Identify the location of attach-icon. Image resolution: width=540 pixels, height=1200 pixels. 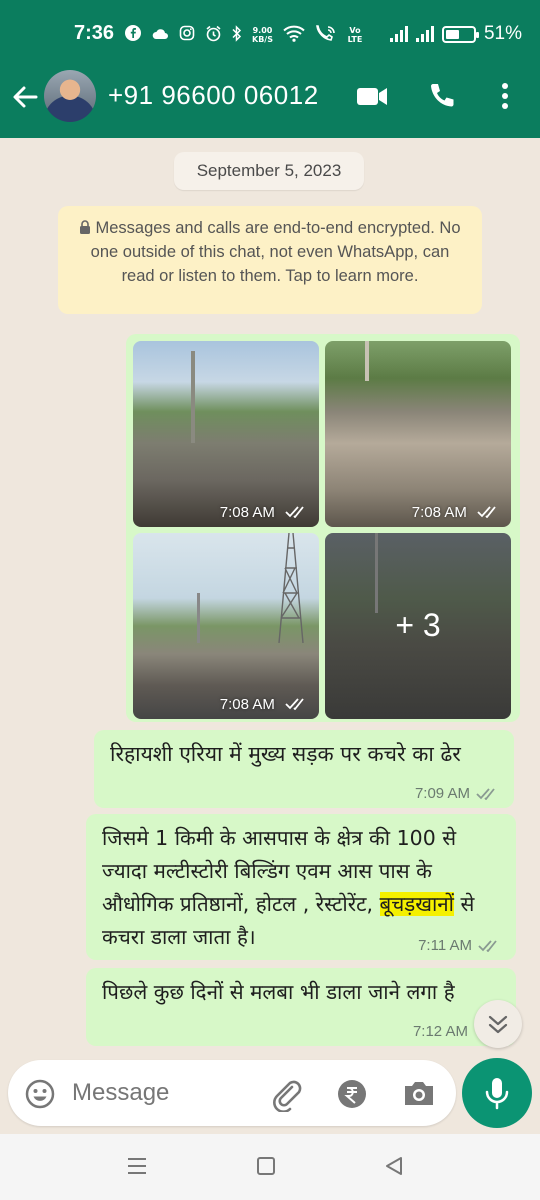
(287, 1095).